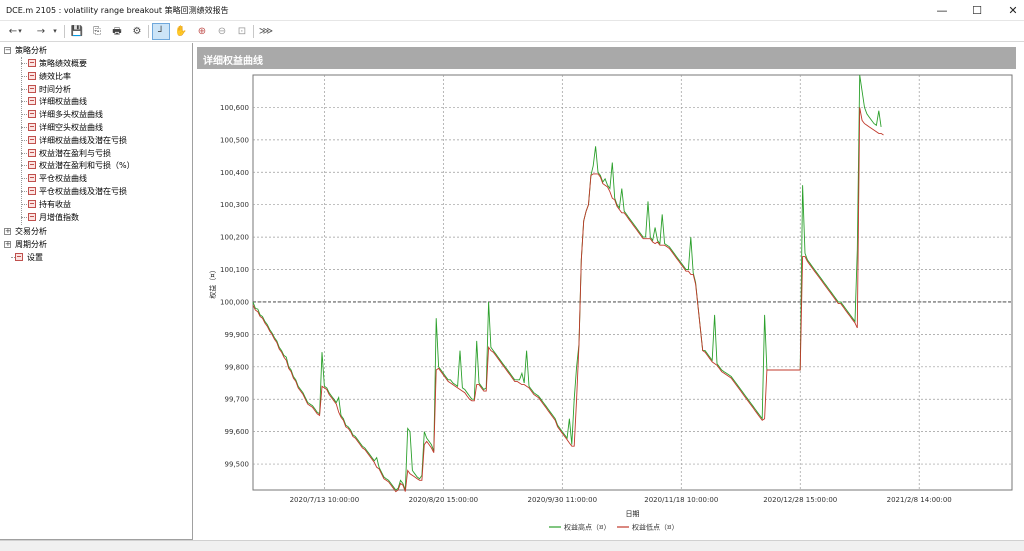  I want to click on y-tick-label: 99,500, so click(237, 465).